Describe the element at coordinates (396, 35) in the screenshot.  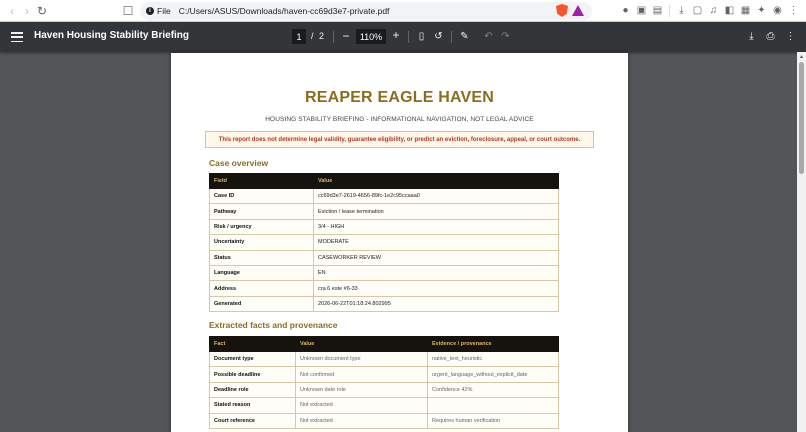
I see `zoom-in-button: +` at that location.